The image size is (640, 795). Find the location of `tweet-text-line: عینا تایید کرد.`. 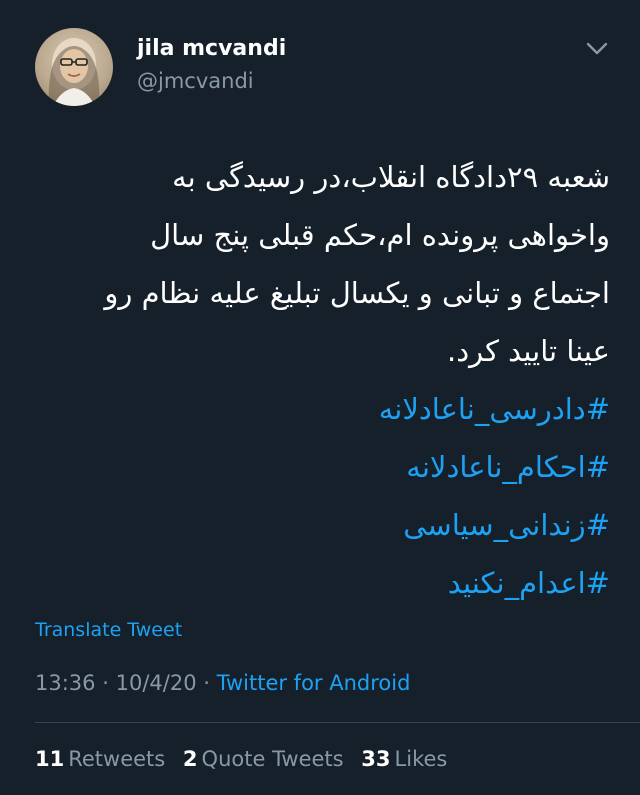

tweet-text-line: عینا تایید کرد. is located at coordinates (528, 351).